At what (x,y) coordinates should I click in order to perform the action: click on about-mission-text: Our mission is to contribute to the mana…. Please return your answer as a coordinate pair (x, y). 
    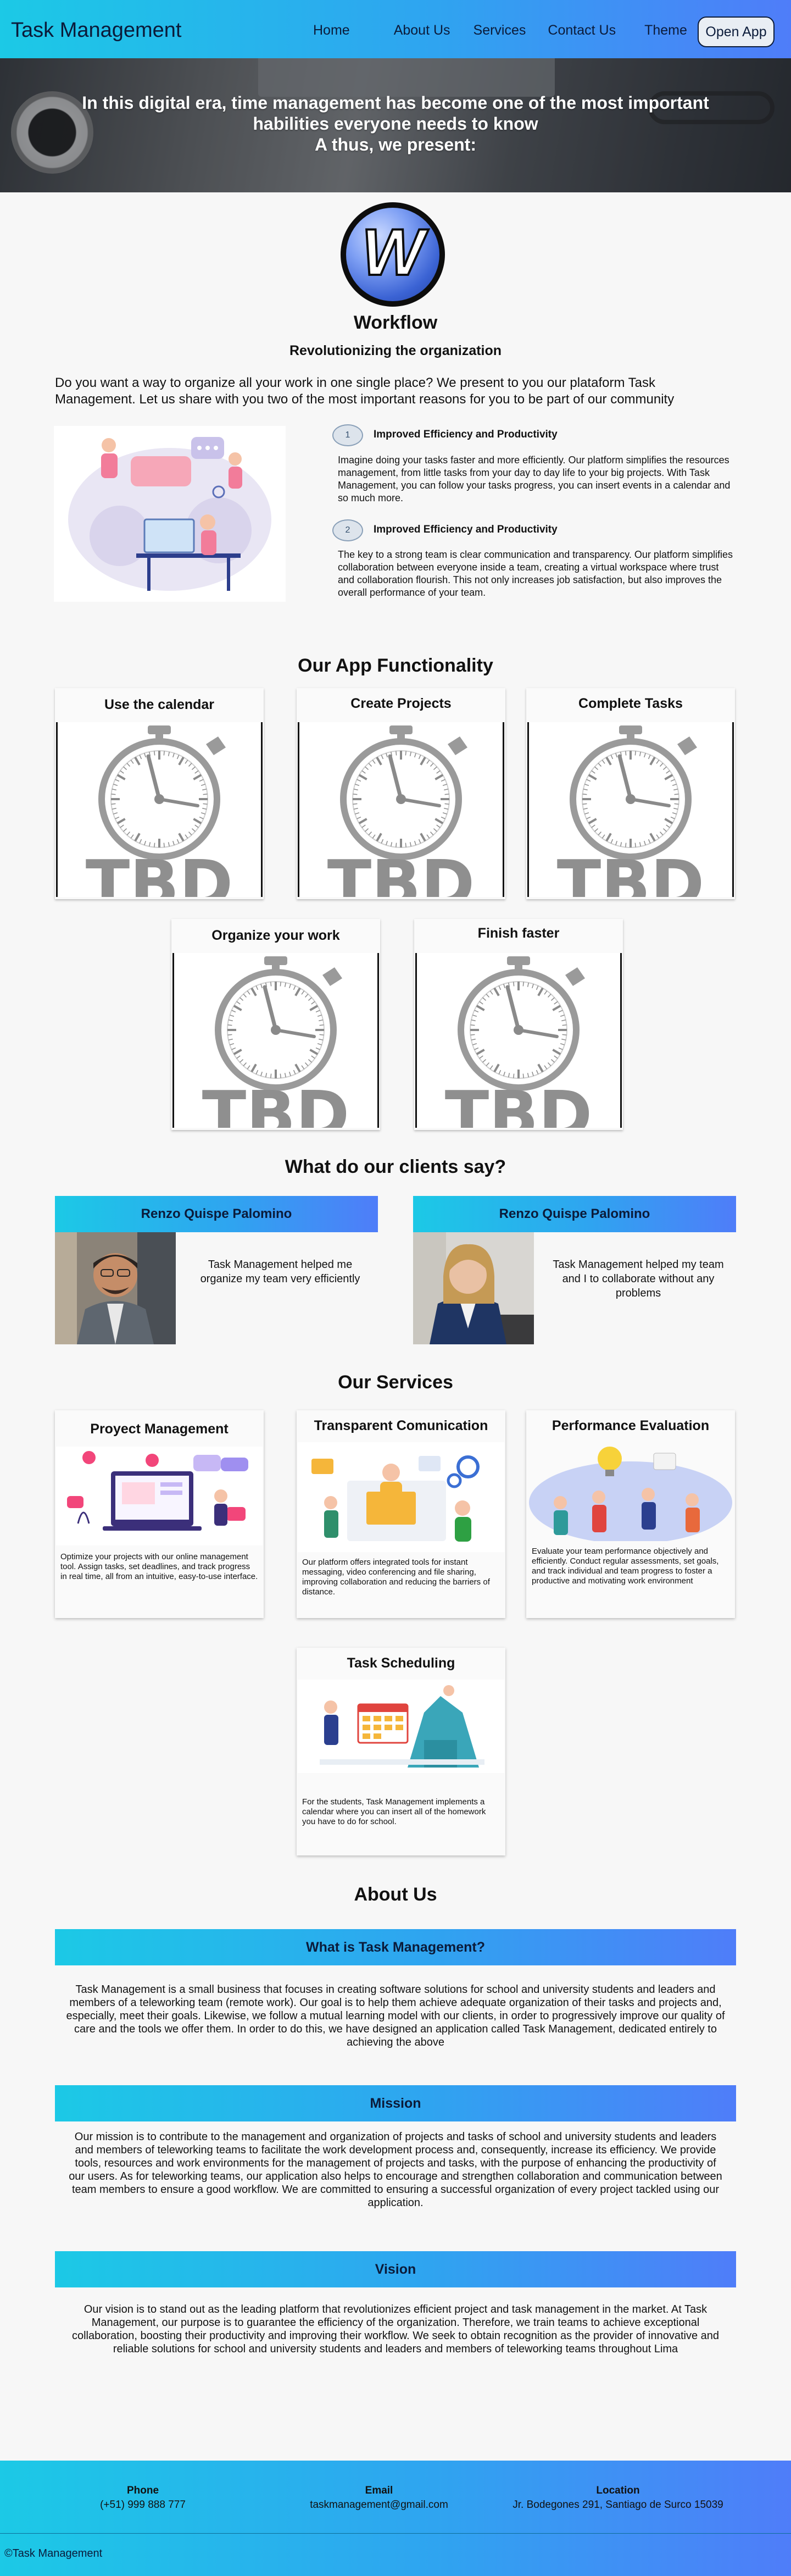
    Looking at the image, I should click on (396, 2170).